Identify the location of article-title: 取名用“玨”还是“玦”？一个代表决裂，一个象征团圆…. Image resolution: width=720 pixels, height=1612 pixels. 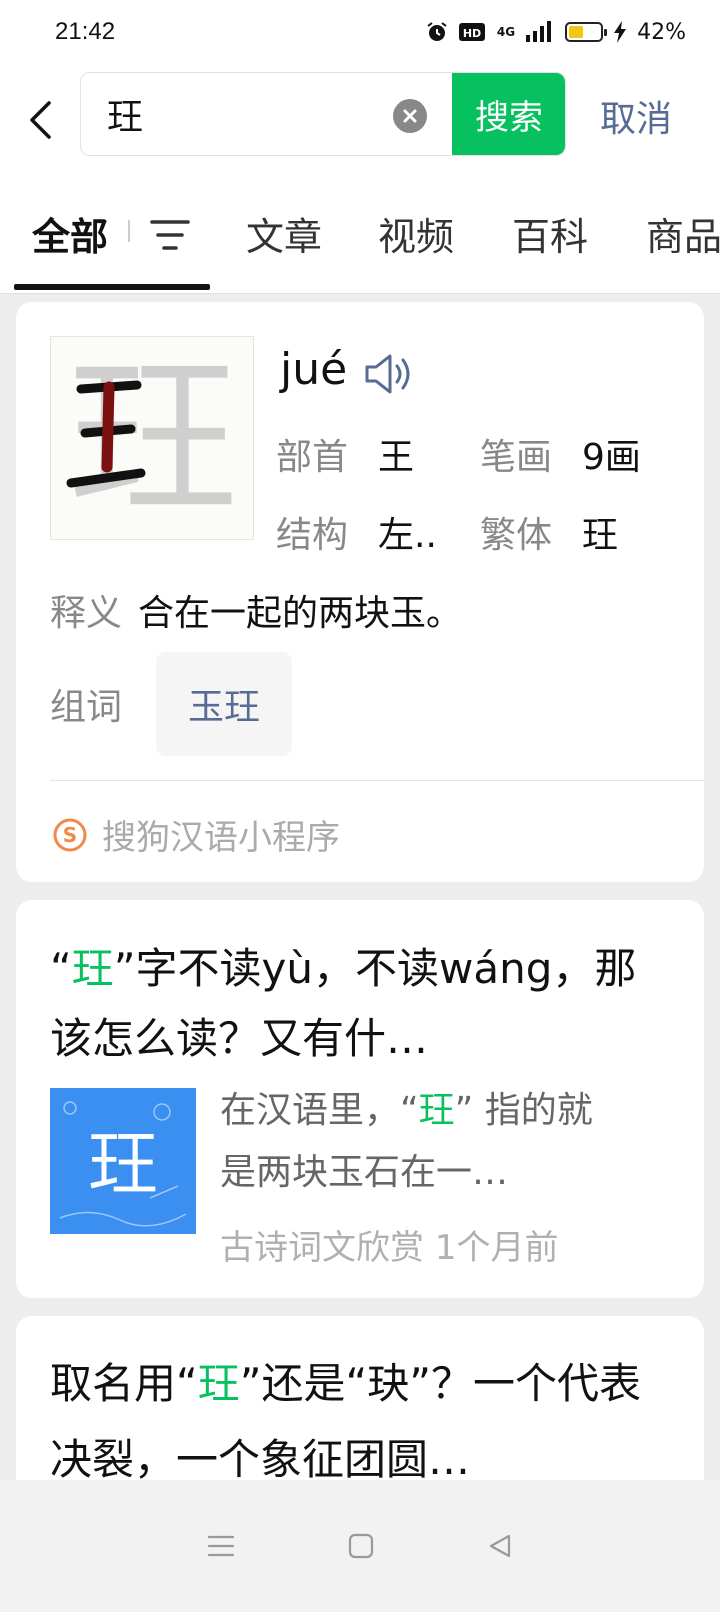
(355, 1413).